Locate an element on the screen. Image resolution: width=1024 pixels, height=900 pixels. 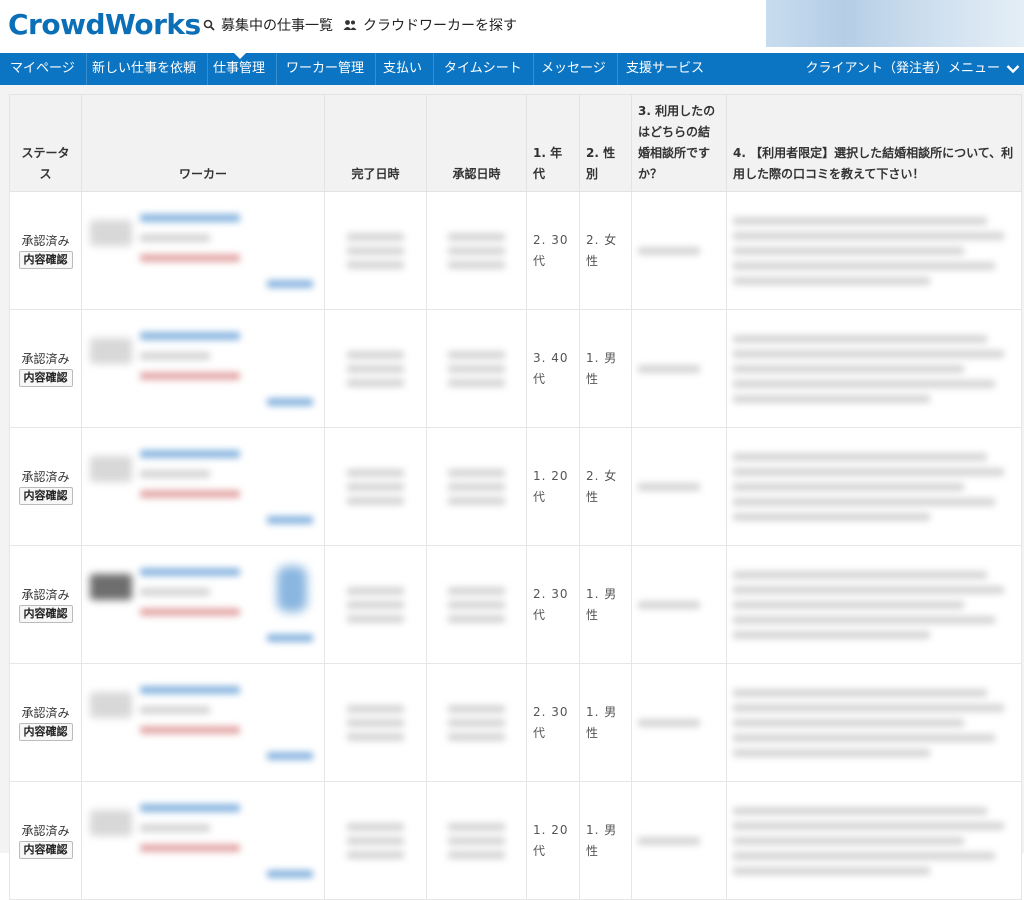
logo: CrowdWorks is located at coordinates (104, 24).